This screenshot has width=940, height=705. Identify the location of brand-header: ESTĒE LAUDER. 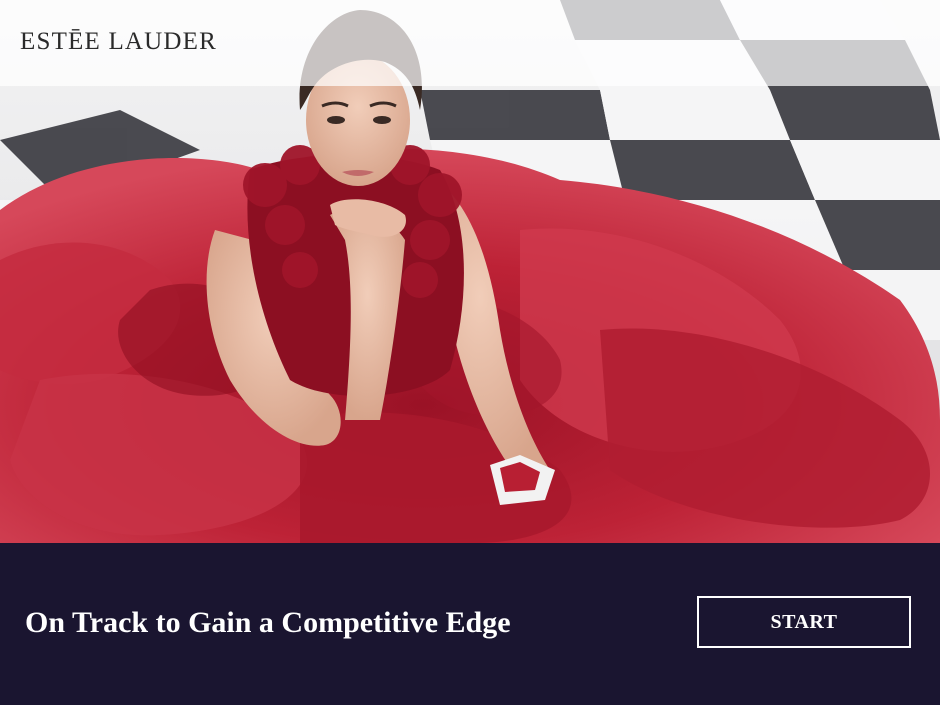
(470, 43).